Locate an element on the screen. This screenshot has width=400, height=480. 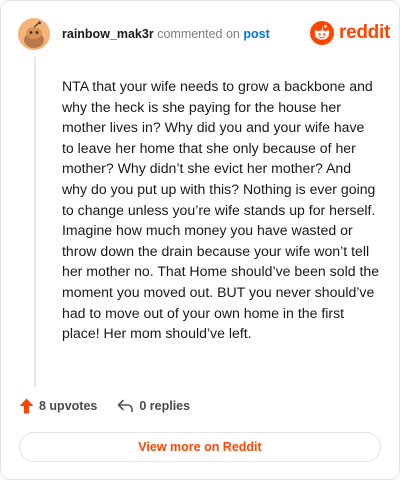
user-avatar is located at coordinates (34, 34).